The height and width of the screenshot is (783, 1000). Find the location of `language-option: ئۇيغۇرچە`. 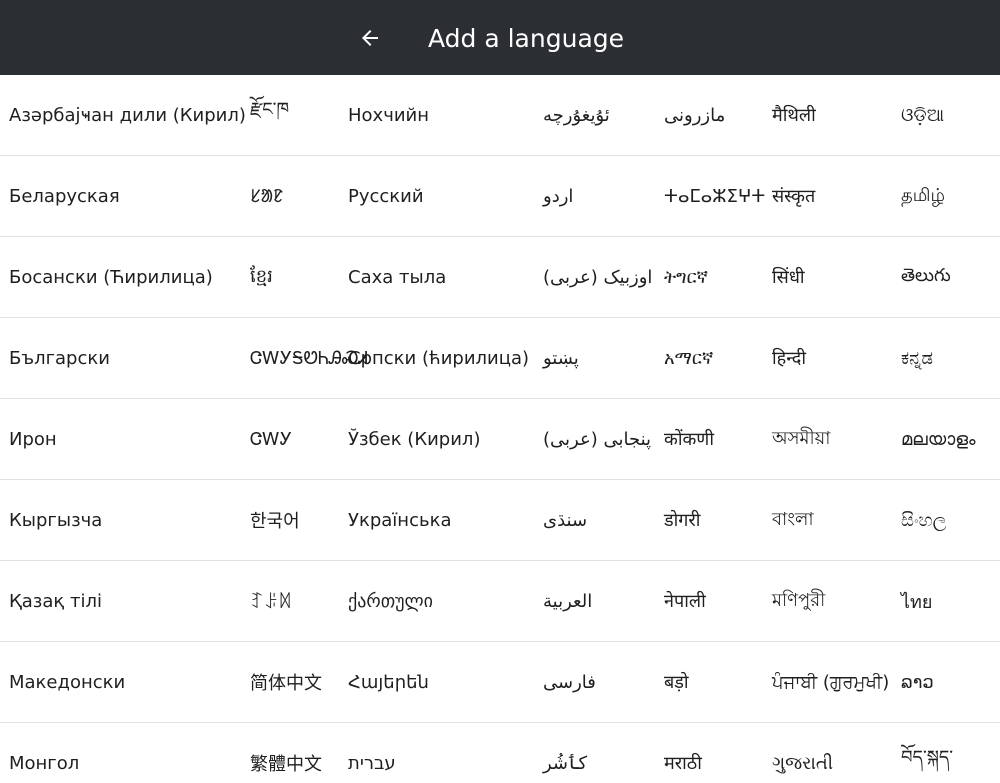

language-option: ئۇيغۇرچە is located at coordinates (602, 115).